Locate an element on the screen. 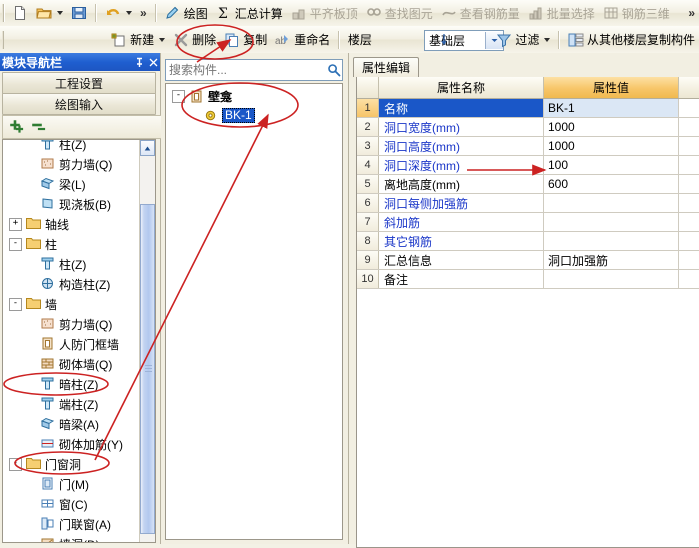 This screenshot has height=548, width=699. module-tree-scroll-thumb is located at coordinates (147, 369).